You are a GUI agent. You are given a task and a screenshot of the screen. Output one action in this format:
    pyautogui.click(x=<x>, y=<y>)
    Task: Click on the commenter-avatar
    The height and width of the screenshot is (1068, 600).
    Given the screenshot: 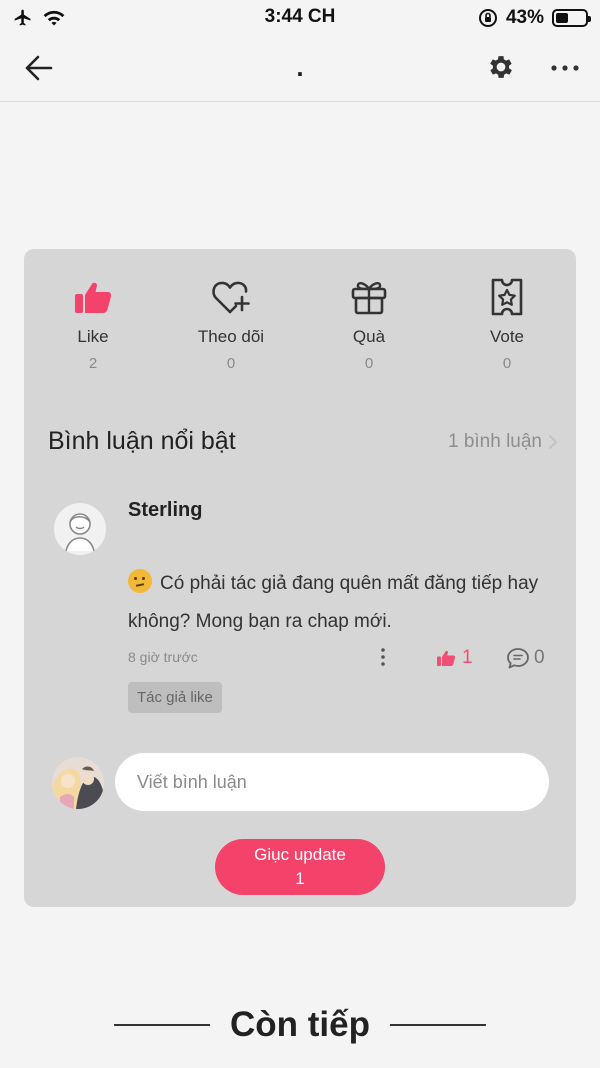 What is the action you would take?
    pyautogui.click(x=80, y=529)
    